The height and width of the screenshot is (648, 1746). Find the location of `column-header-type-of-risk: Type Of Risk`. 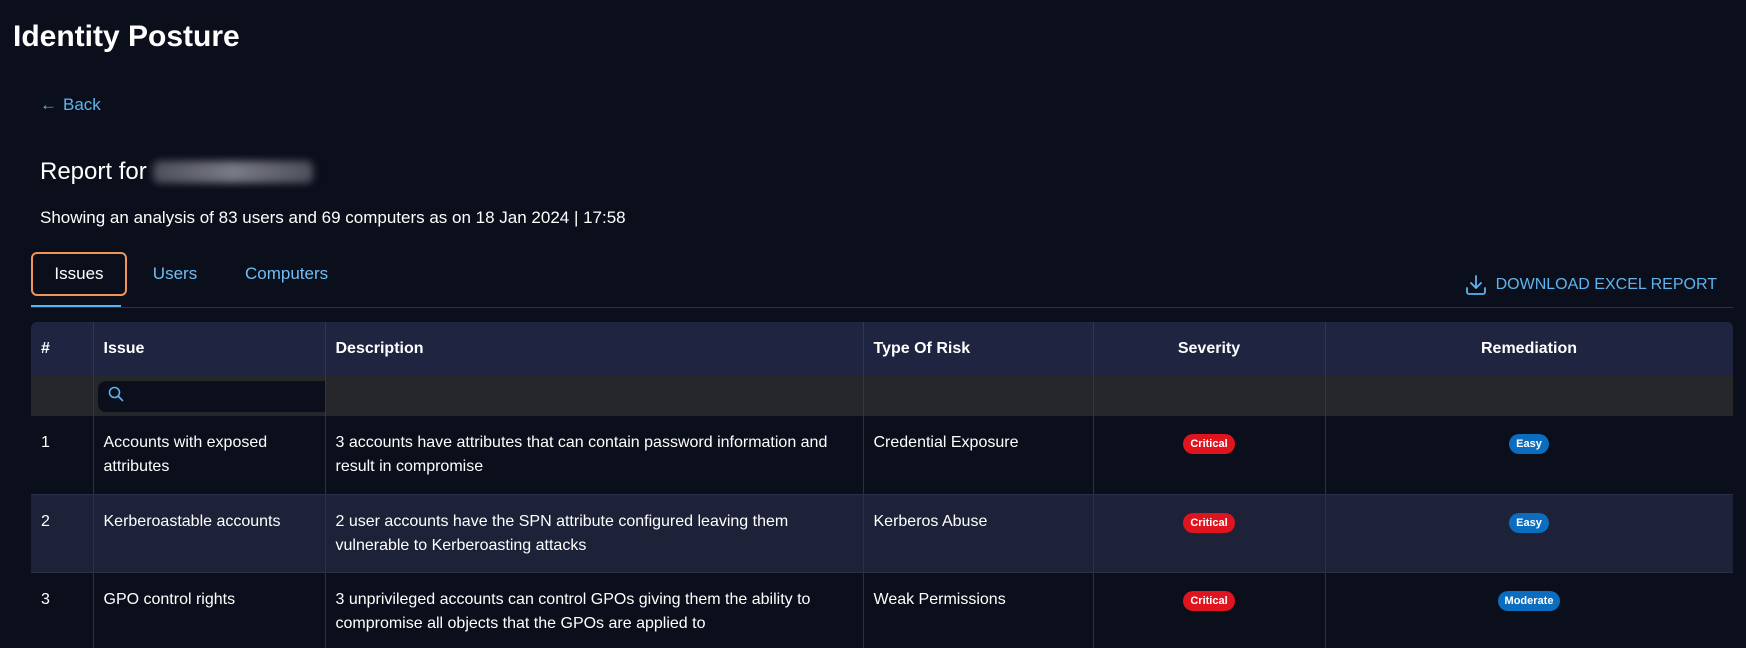

column-header-type-of-risk: Type Of Risk is located at coordinates (978, 349).